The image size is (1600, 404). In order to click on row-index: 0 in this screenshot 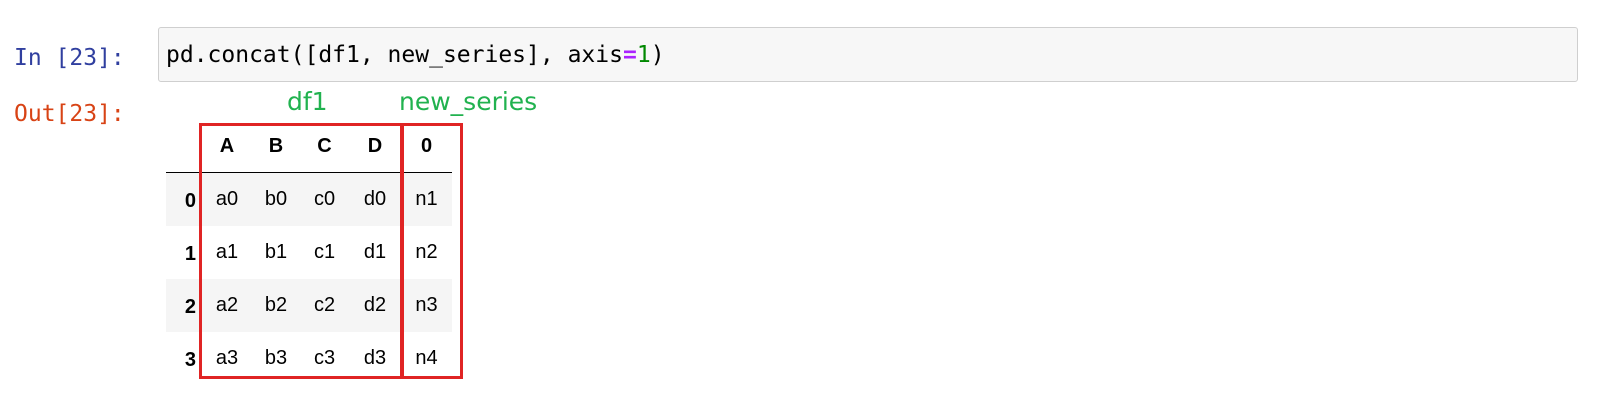, I will do `click(190, 200)`.